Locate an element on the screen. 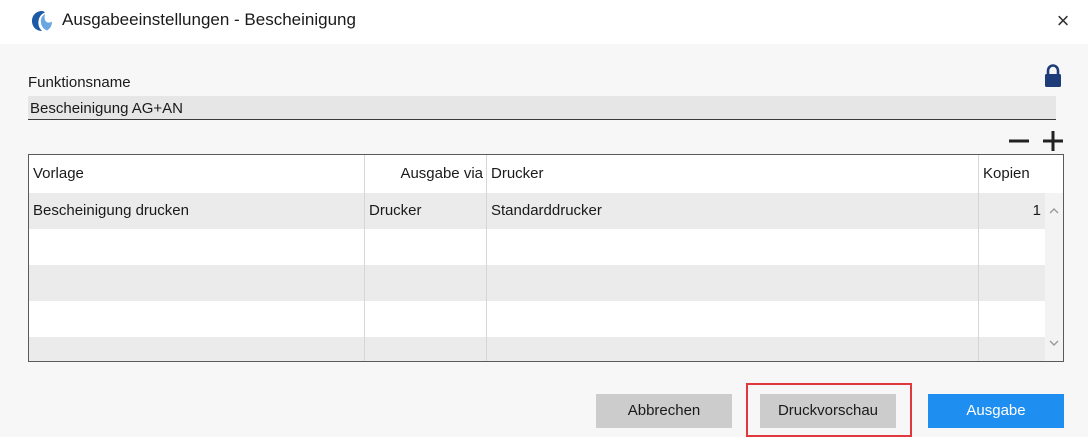  column-header-ausgabe-via: Ausgabe via is located at coordinates (426, 174).